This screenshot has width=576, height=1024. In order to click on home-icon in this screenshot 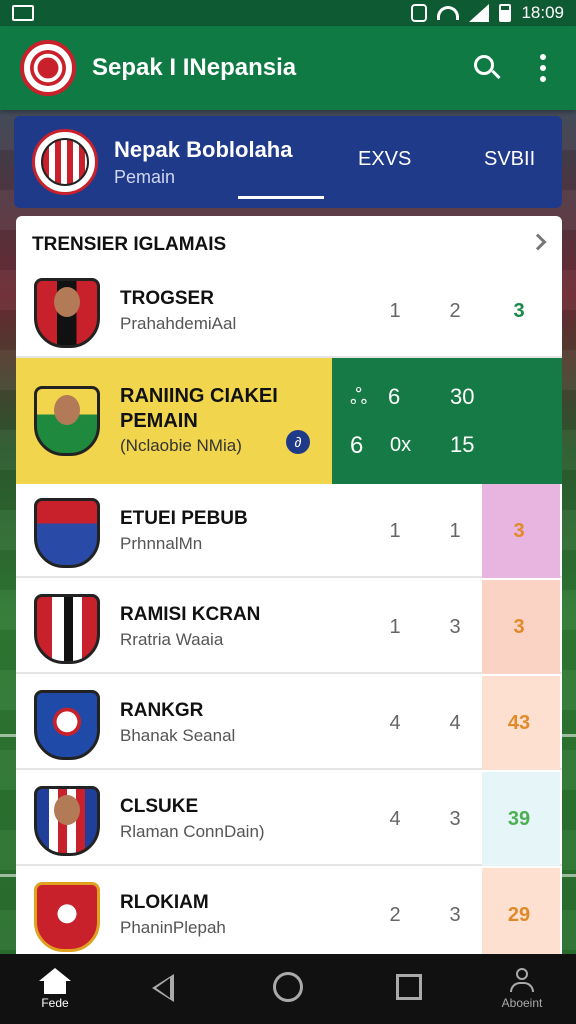, I will do `click(55, 981)`.